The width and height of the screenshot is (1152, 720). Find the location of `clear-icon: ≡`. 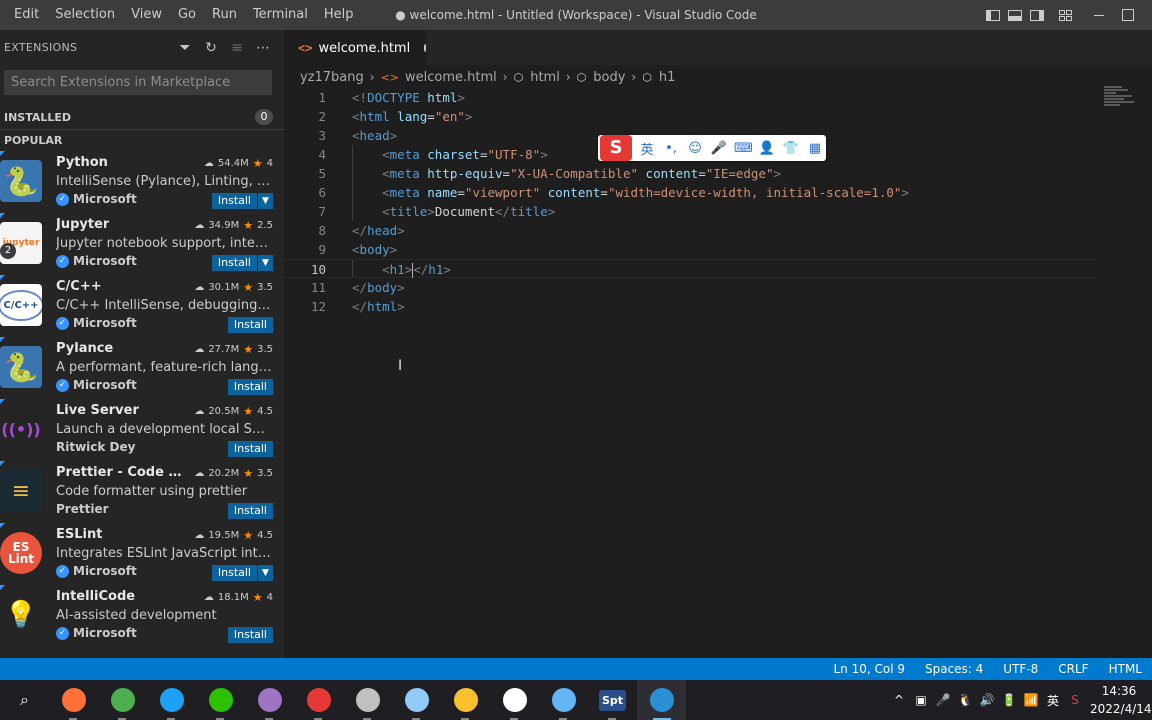

clear-icon: ≡ is located at coordinates (237, 48).